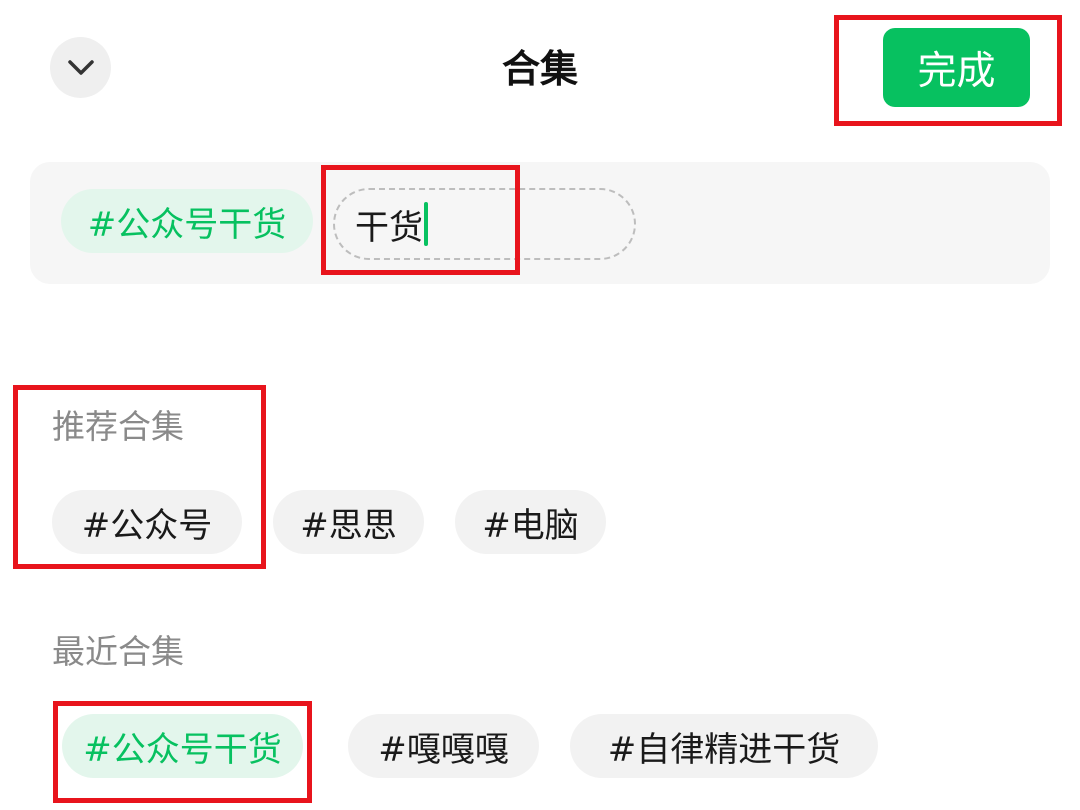 Image resolution: width=1080 pixels, height=810 pixels. What do you see at coordinates (118, 426) in the screenshot?
I see `recommended-section-label: 推荐合集` at bounding box center [118, 426].